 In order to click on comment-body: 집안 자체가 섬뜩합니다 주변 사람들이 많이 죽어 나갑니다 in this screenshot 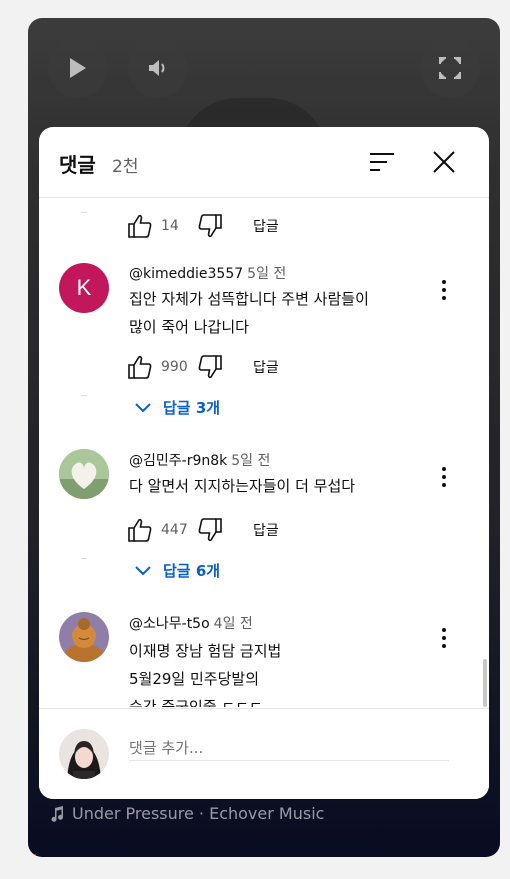, I will do `click(249, 313)`.